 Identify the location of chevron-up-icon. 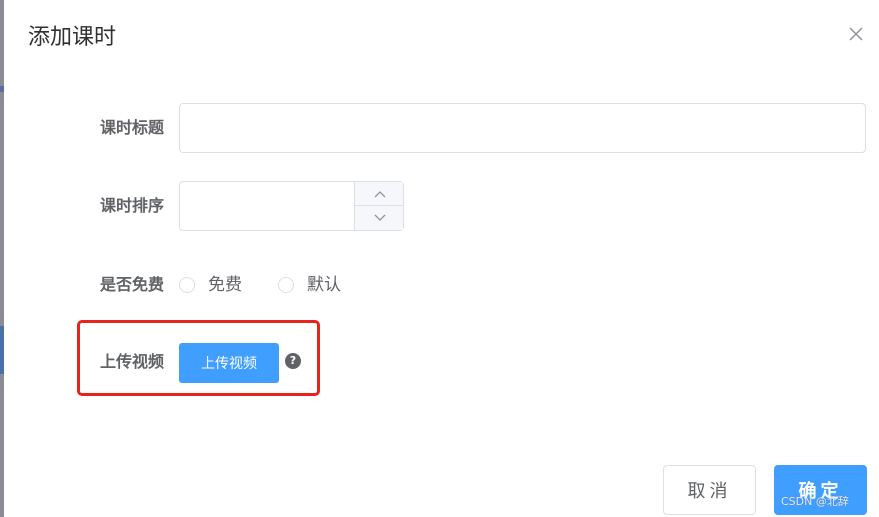
(379, 193).